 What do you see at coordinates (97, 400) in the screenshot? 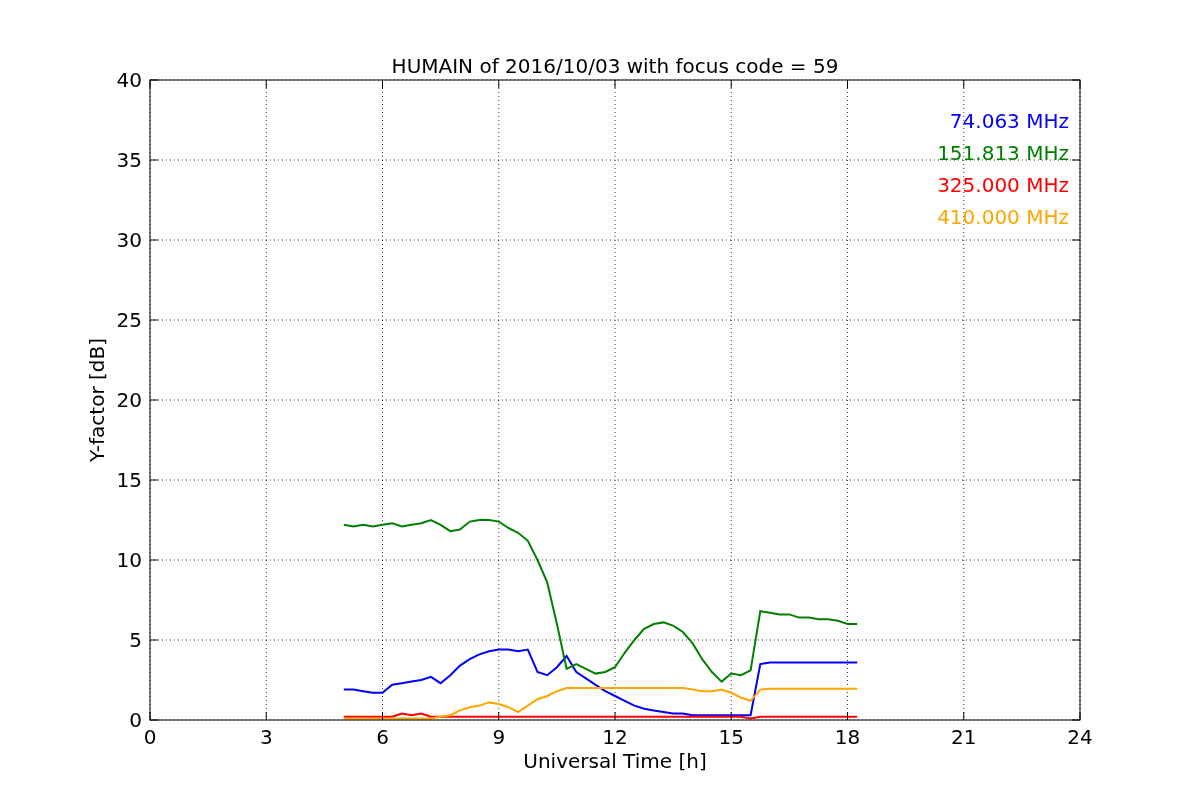
I see `y-axis-label: Y-factor [dB]` at bounding box center [97, 400].